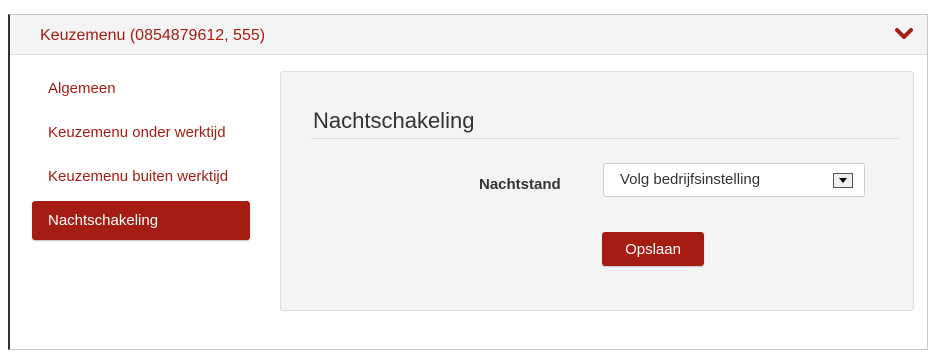 This screenshot has width=938, height=360. I want to click on sidebar-item-algemeen: Algemeen, so click(141, 88).